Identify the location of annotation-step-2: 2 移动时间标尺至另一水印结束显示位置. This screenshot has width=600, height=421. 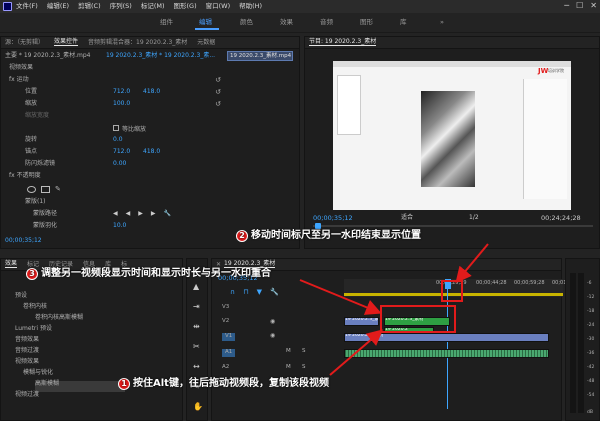
(328, 236).